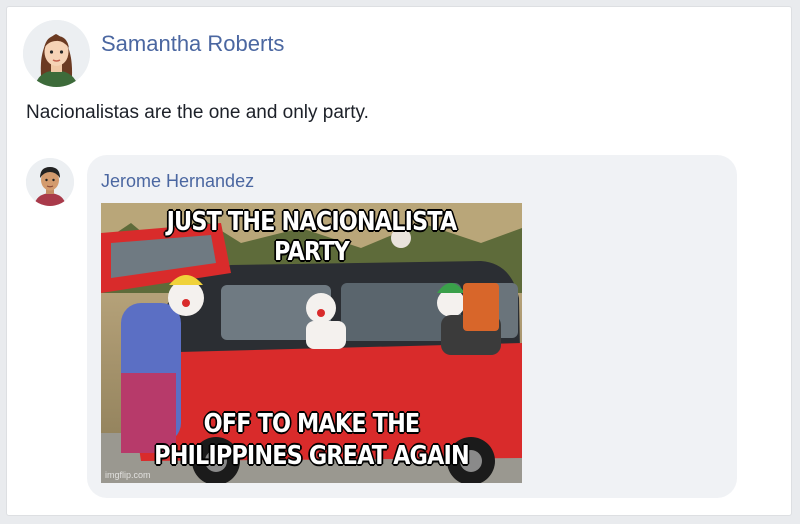  Describe the element at coordinates (177, 181) in the screenshot. I see `comment-author-name: Jerome Hernandez` at that location.